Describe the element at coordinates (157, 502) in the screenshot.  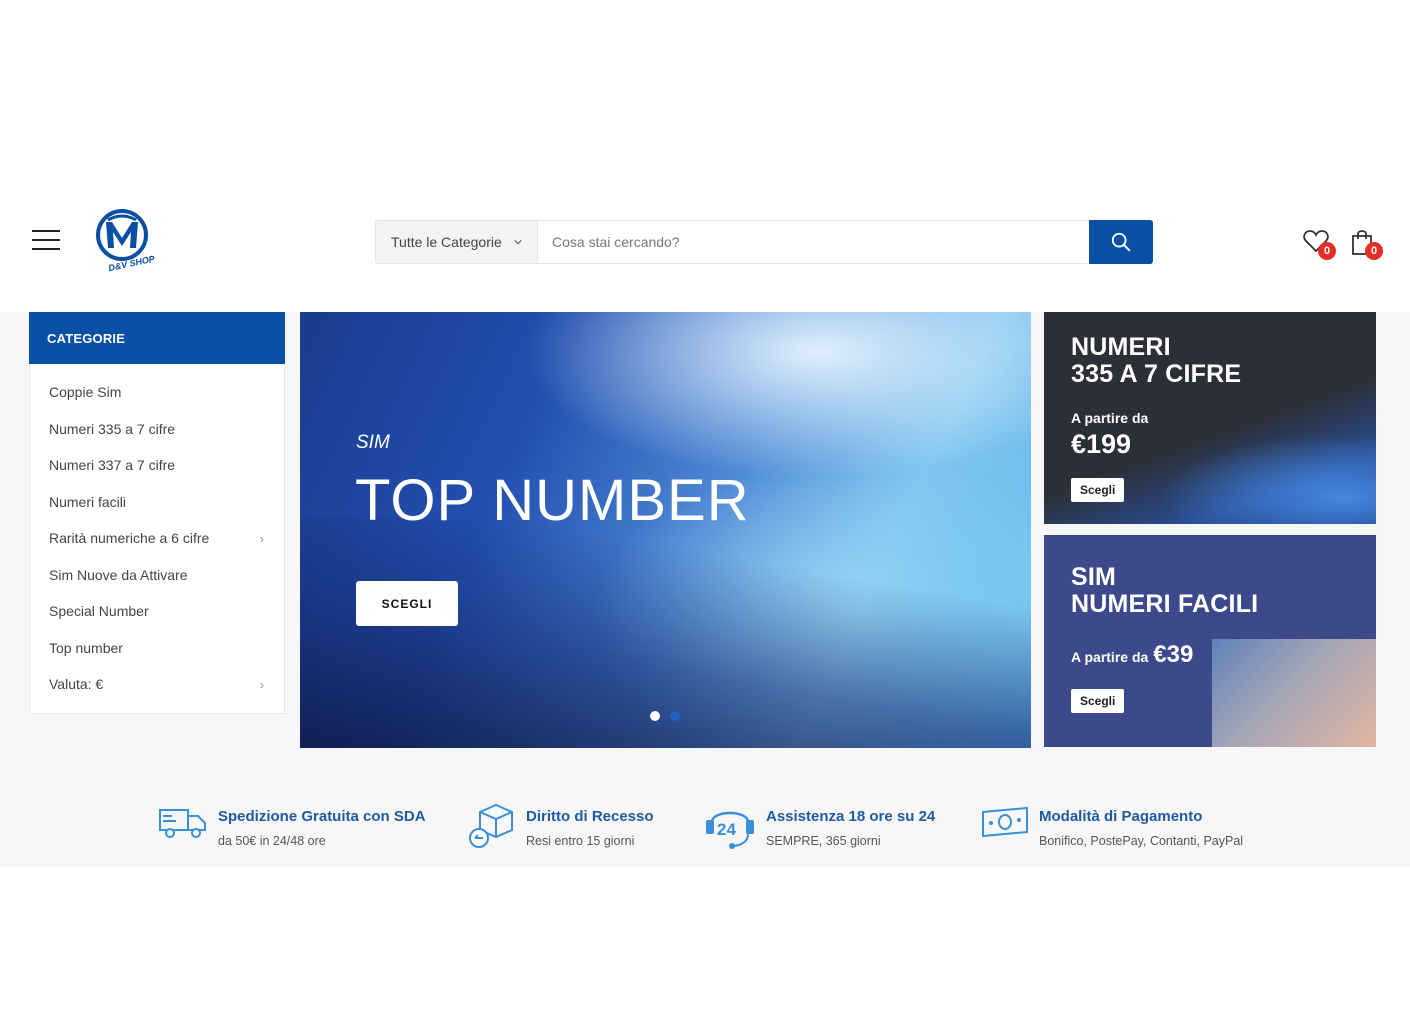
I see `category-item: Numeri facili` at that location.